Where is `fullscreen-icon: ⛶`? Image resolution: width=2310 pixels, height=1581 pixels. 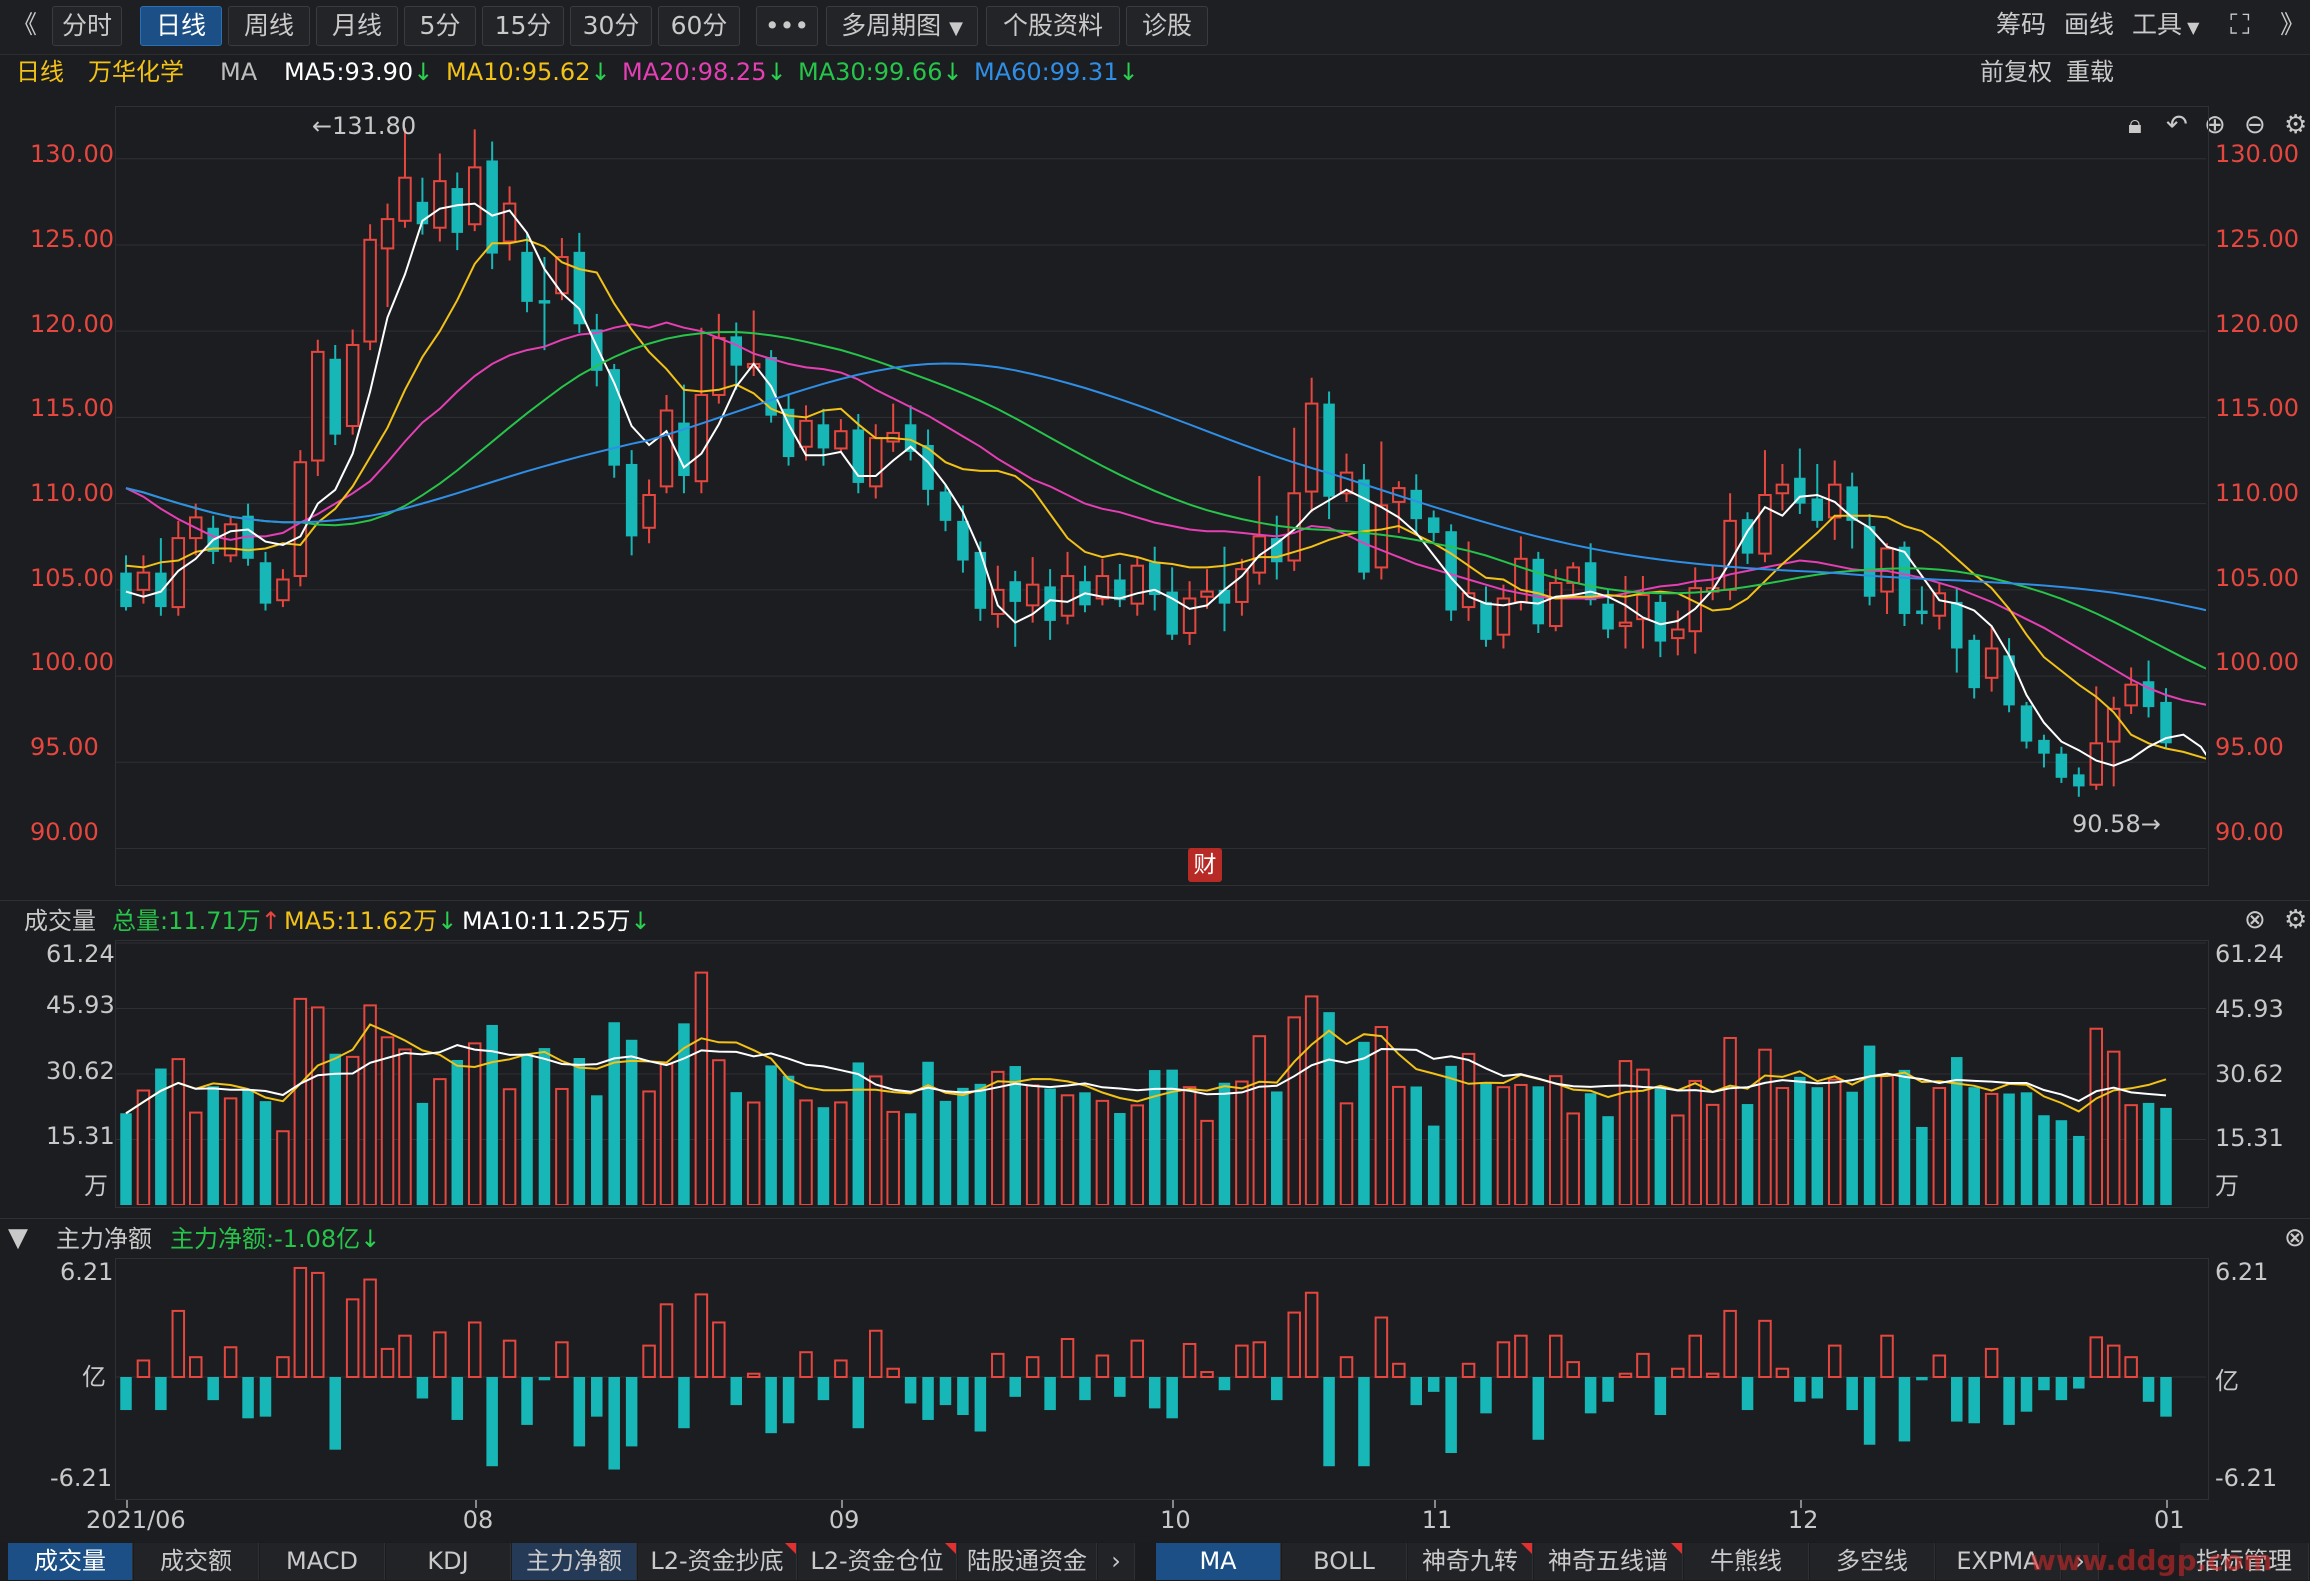
fullscreen-icon: ⛶ is located at coordinates (2240, 25).